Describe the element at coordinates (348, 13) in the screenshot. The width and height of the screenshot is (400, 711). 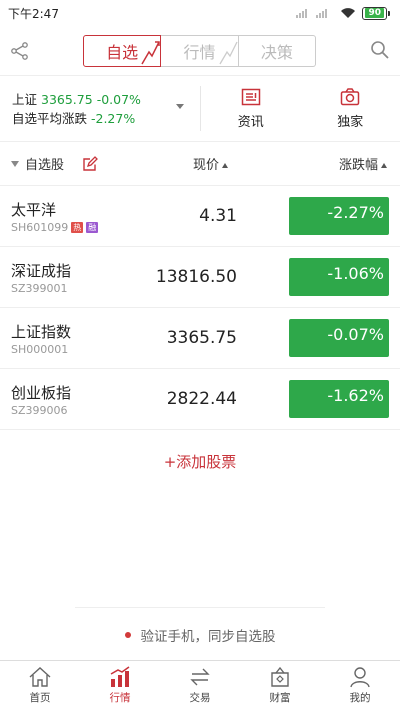
I see `wifi-icon` at that location.